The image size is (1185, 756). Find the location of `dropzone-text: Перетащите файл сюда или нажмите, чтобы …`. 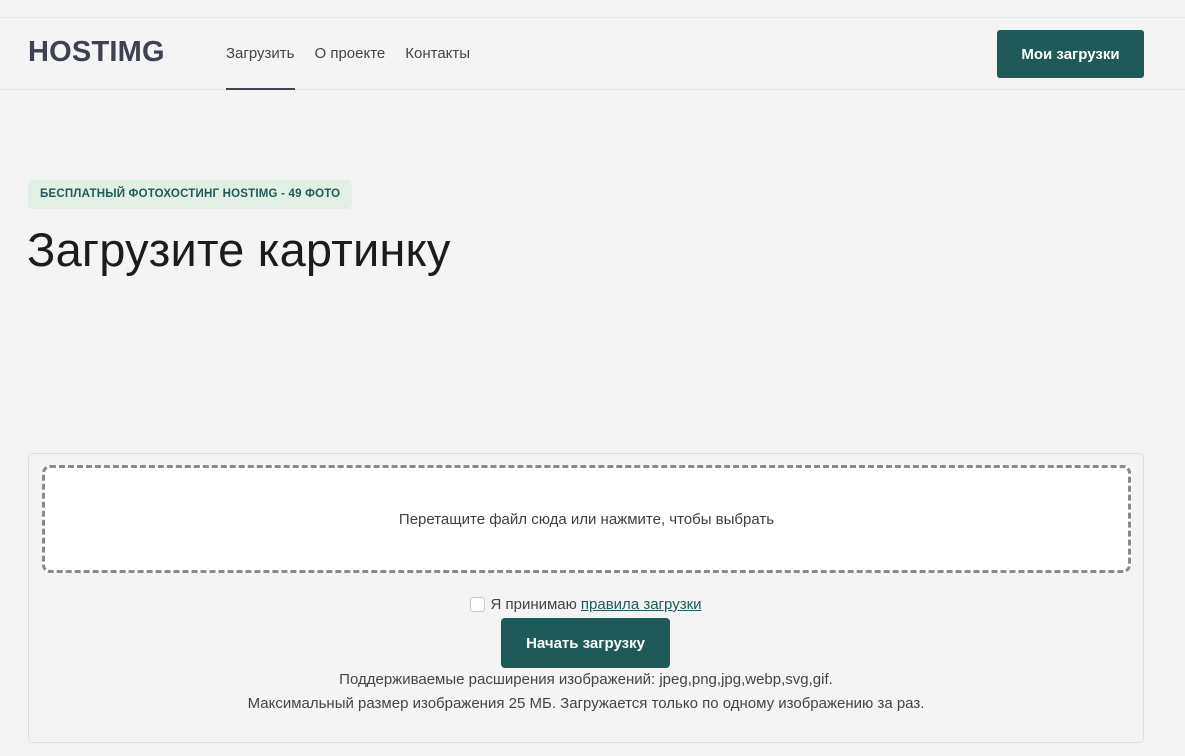

dropzone-text: Перетащите файл сюда или нажмите, чтобы … is located at coordinates (586, 519).